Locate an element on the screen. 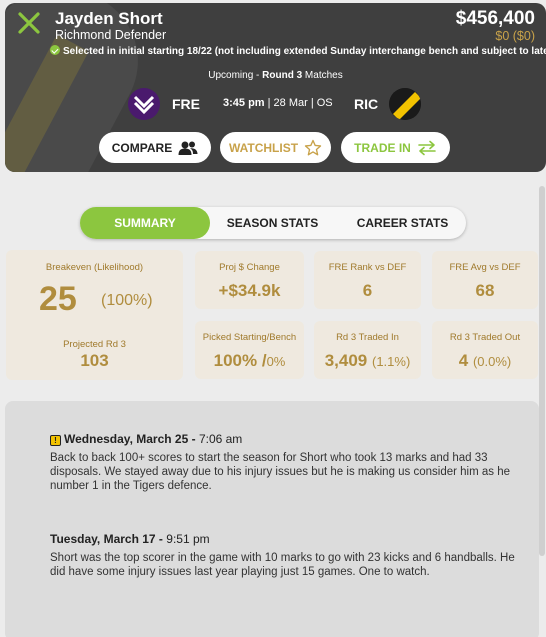 The height and width of the screenshot is (637, 546). match-time: 3:45 pm | 28 Mar | OS is located at coordinates (278, 103).